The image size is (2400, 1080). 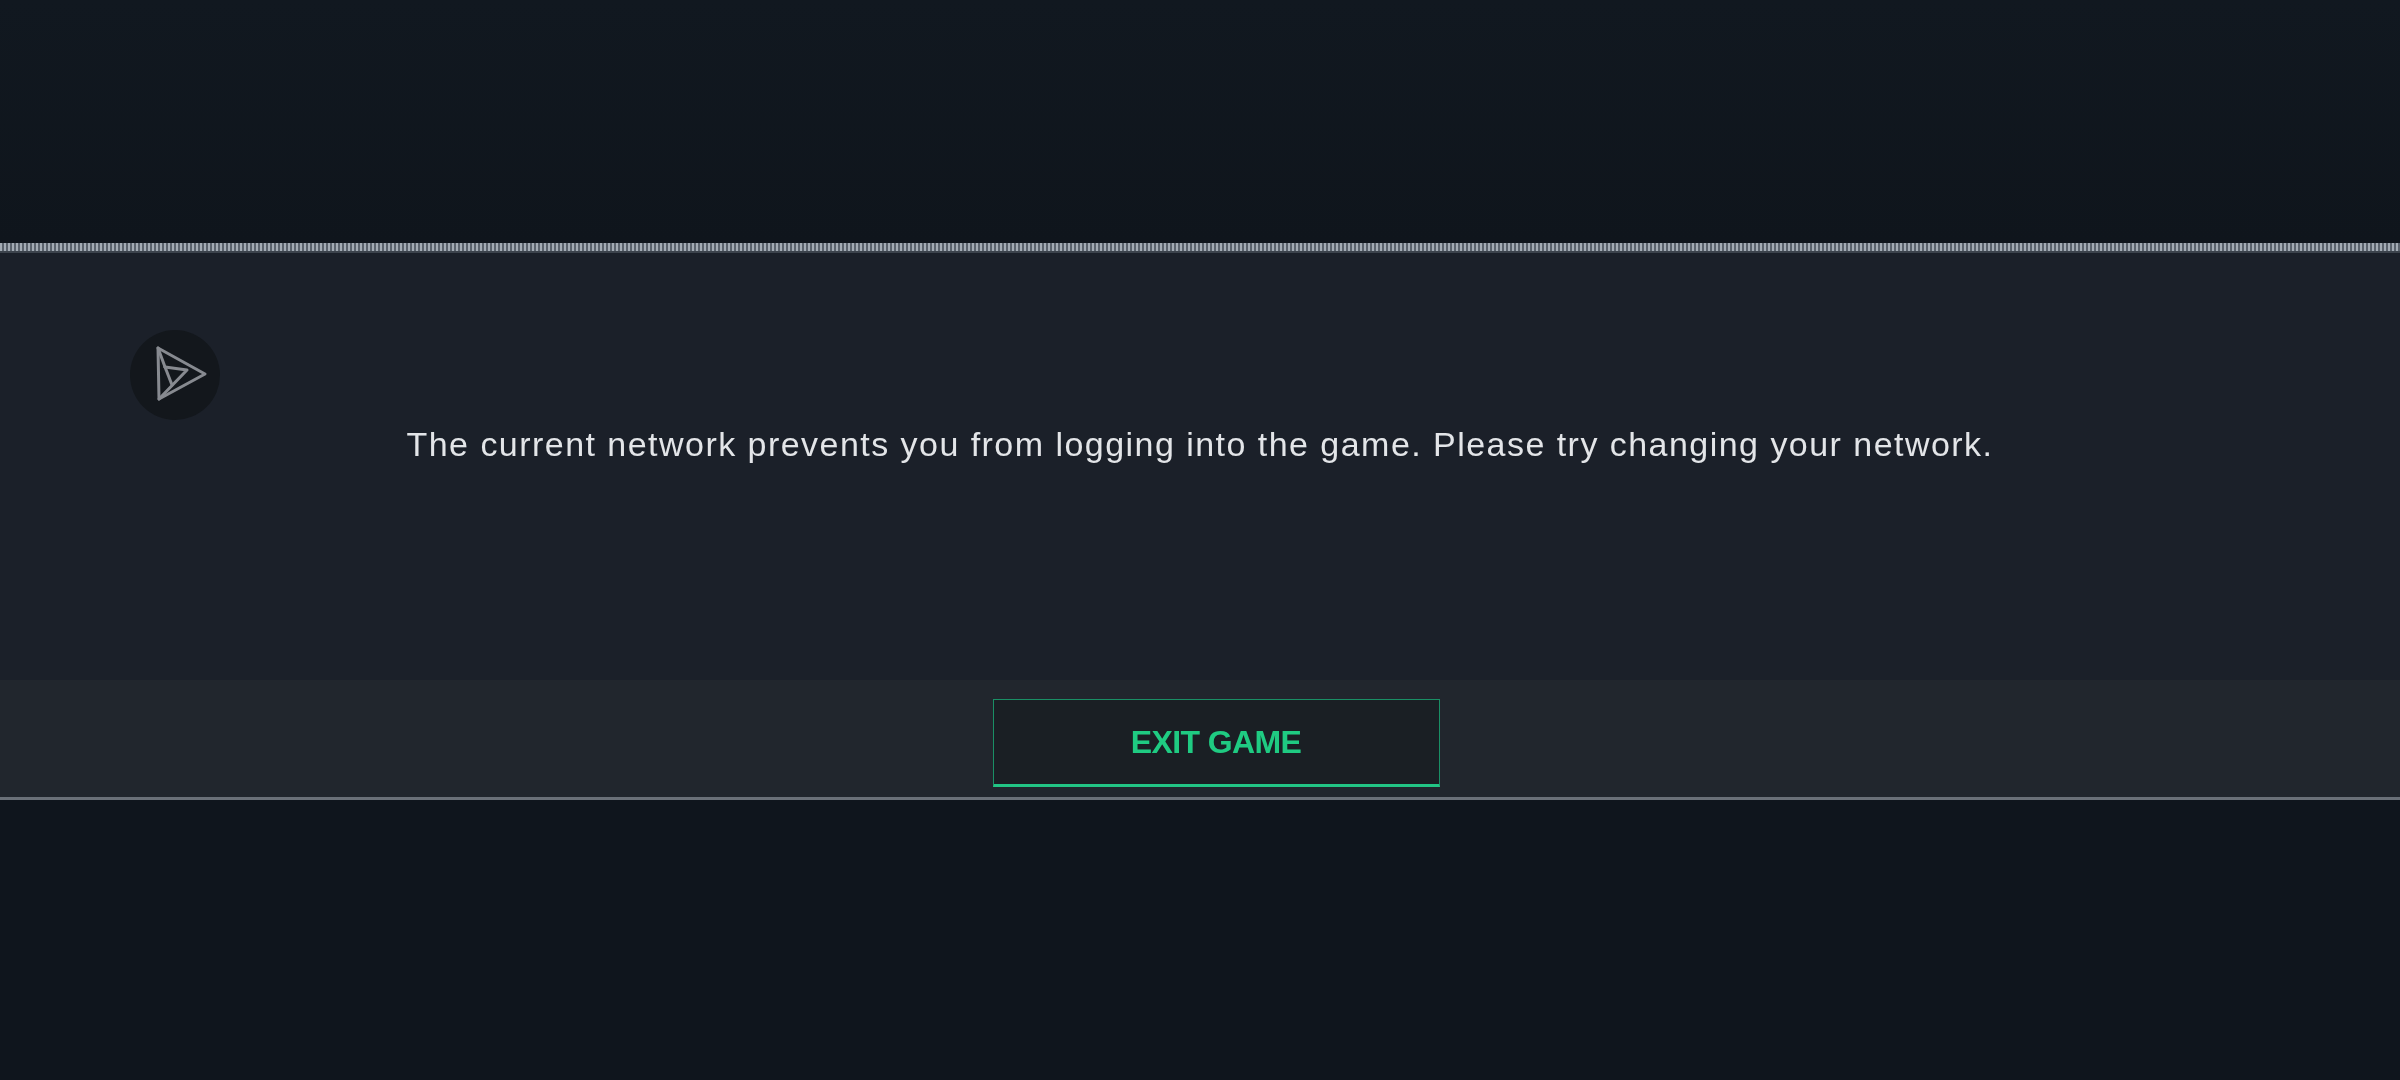 What do you see at coordinates (1216, 743) in the screenshot?
I see `exit-game-button: EXIT GAME` at bounding box center [1216, 743].